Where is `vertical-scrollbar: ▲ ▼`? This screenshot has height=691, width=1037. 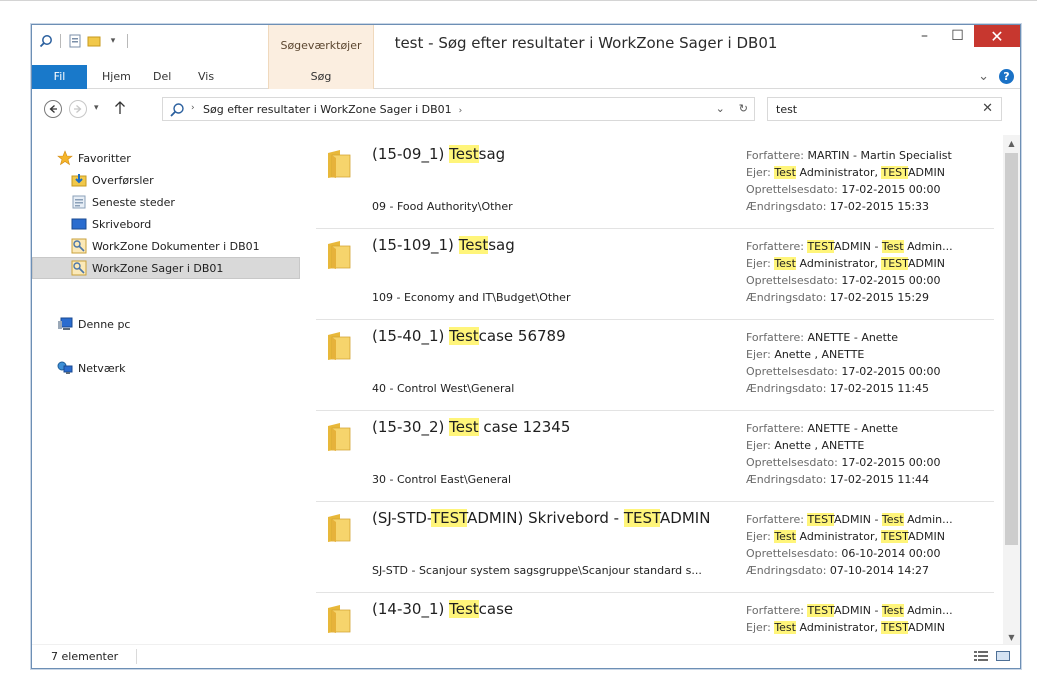
vertical-scrollbar: ▲ ▼ is located at coordinates (1011, 390).